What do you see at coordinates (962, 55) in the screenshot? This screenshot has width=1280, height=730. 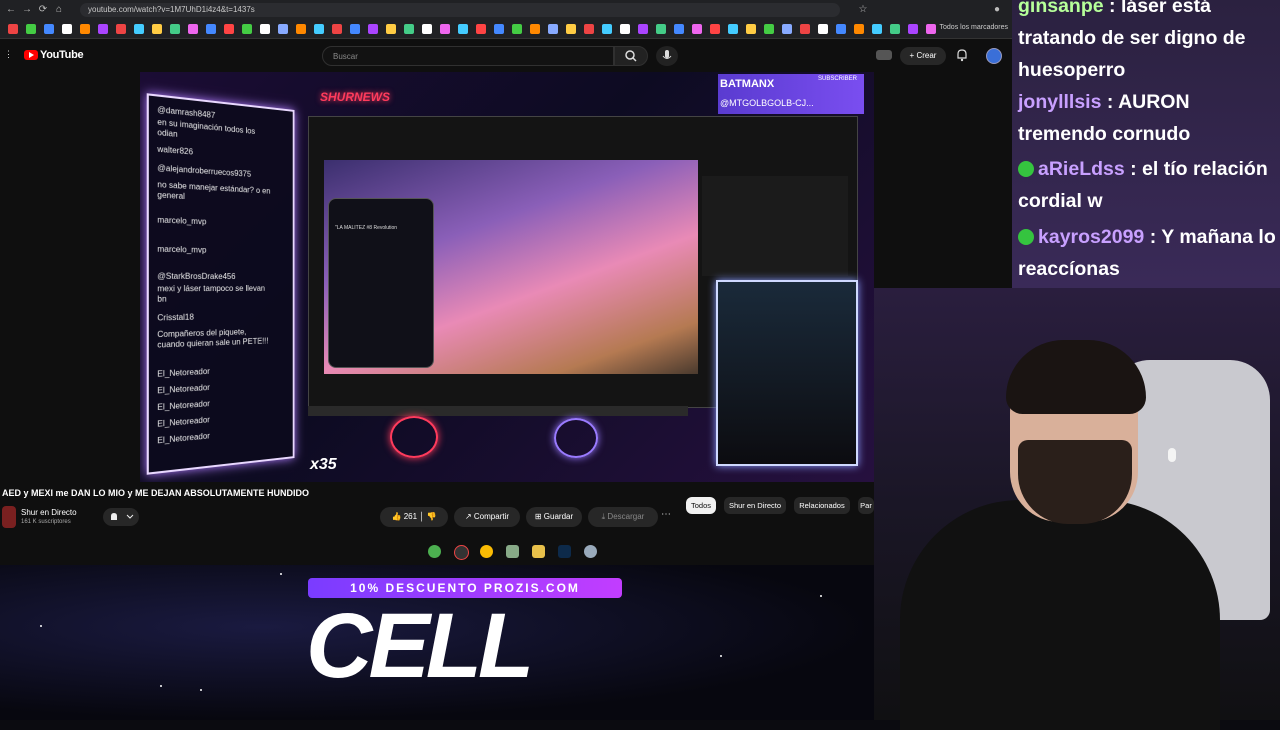 I see `notifications-bell-icon` at bounding box center [962, 55].